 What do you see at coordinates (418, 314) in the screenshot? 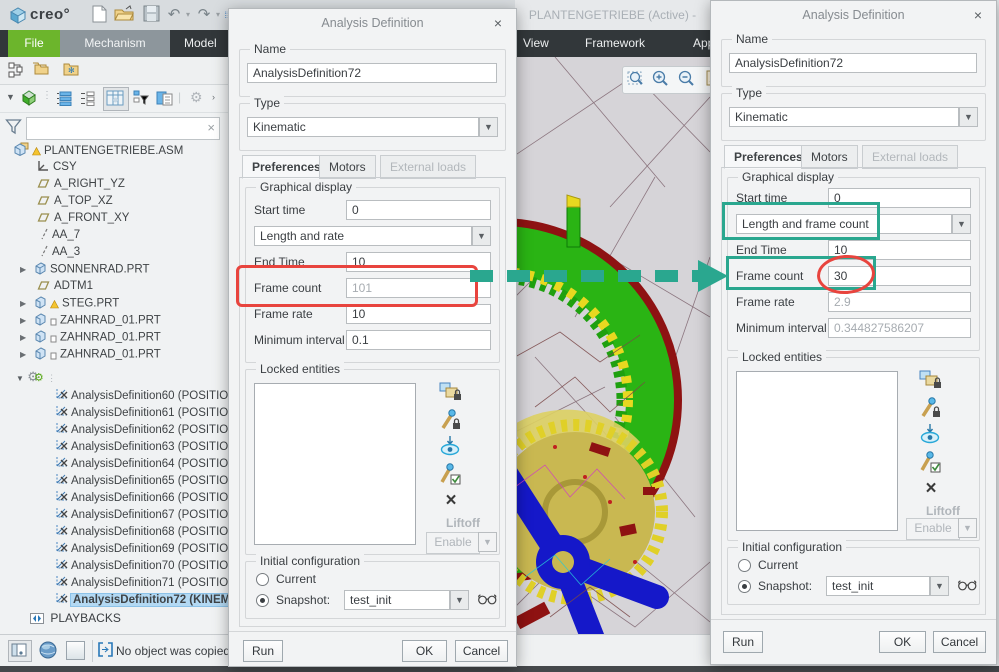
I see `frame-rate-input` at bounding box center [418, 314].